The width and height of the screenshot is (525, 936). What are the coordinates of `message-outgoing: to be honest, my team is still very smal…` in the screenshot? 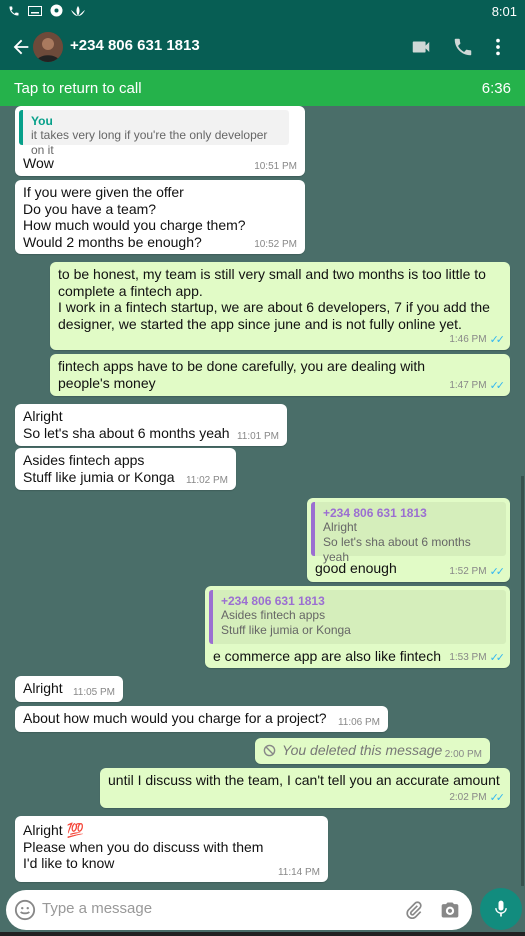 It's located at (280, 306).